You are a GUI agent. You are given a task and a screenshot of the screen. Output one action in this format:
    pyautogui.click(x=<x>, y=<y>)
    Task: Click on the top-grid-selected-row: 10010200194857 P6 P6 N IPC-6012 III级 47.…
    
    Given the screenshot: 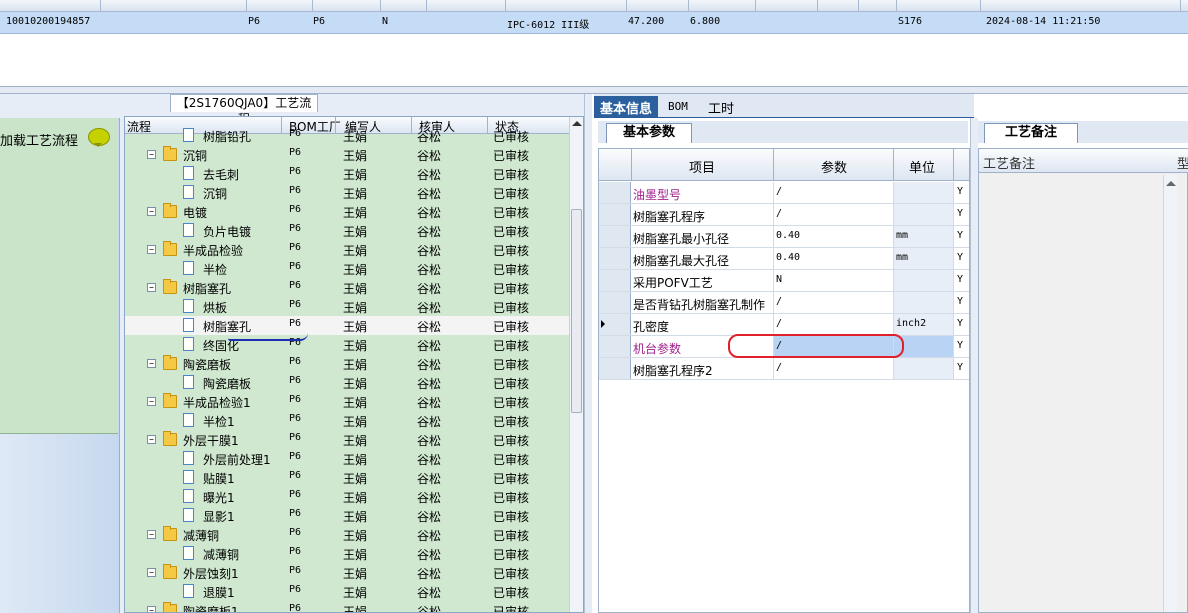 What is the action you would take?
    pyautogui.click(x=594, y=23)
    